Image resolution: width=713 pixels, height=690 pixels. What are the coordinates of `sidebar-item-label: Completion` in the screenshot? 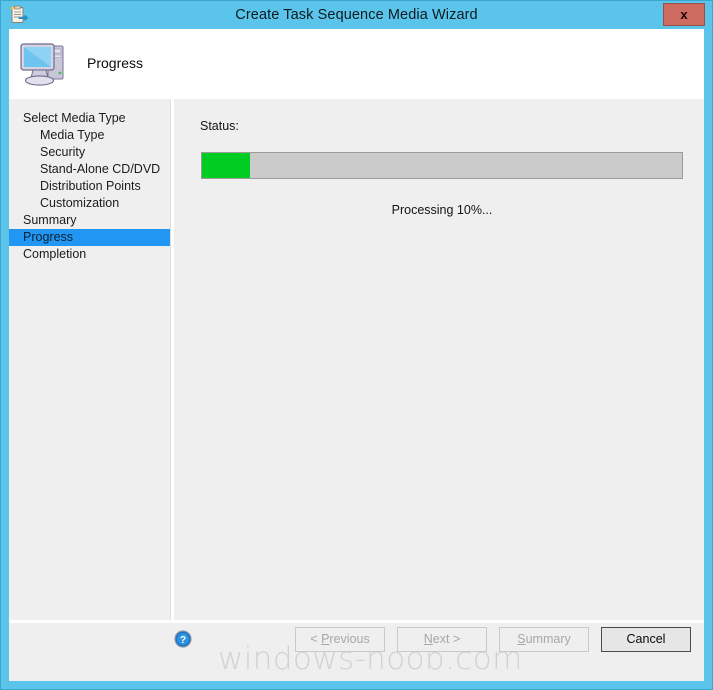 It's located at (55, 254).